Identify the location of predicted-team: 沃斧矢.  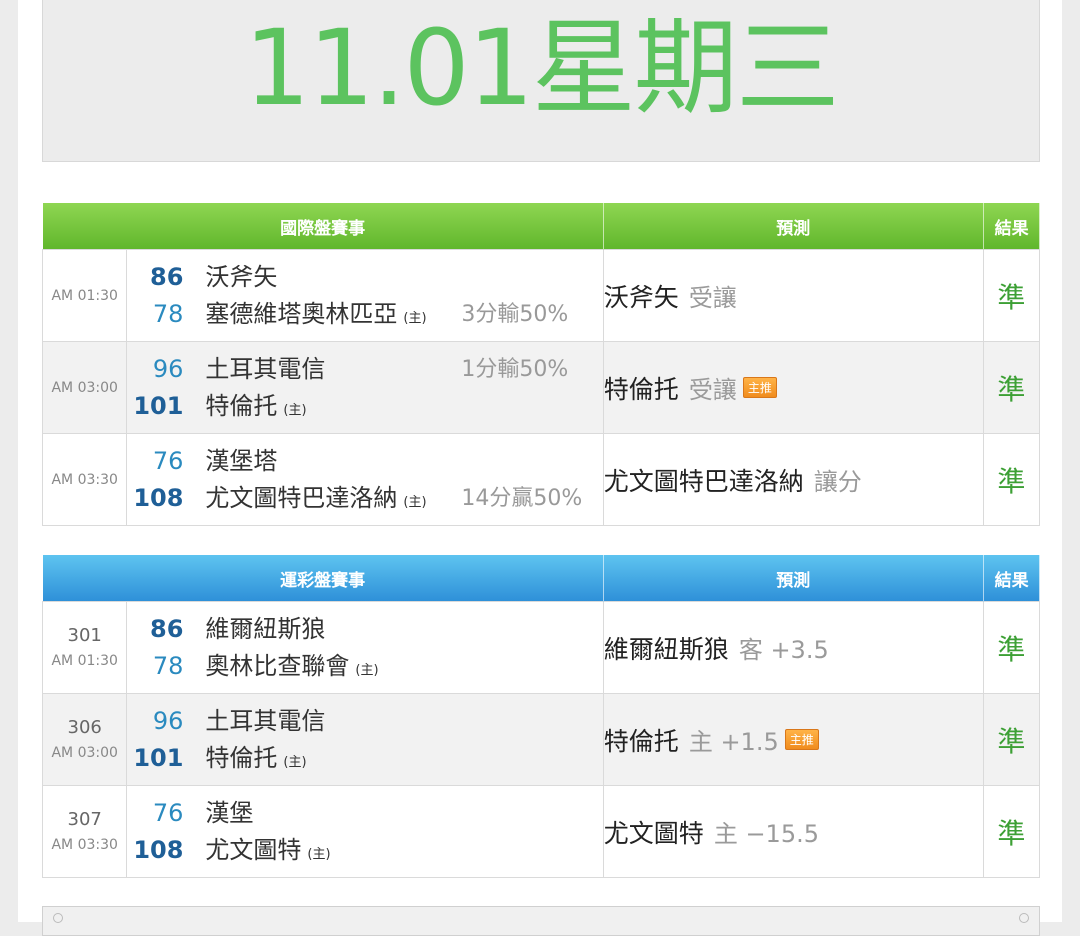
(641, 297).